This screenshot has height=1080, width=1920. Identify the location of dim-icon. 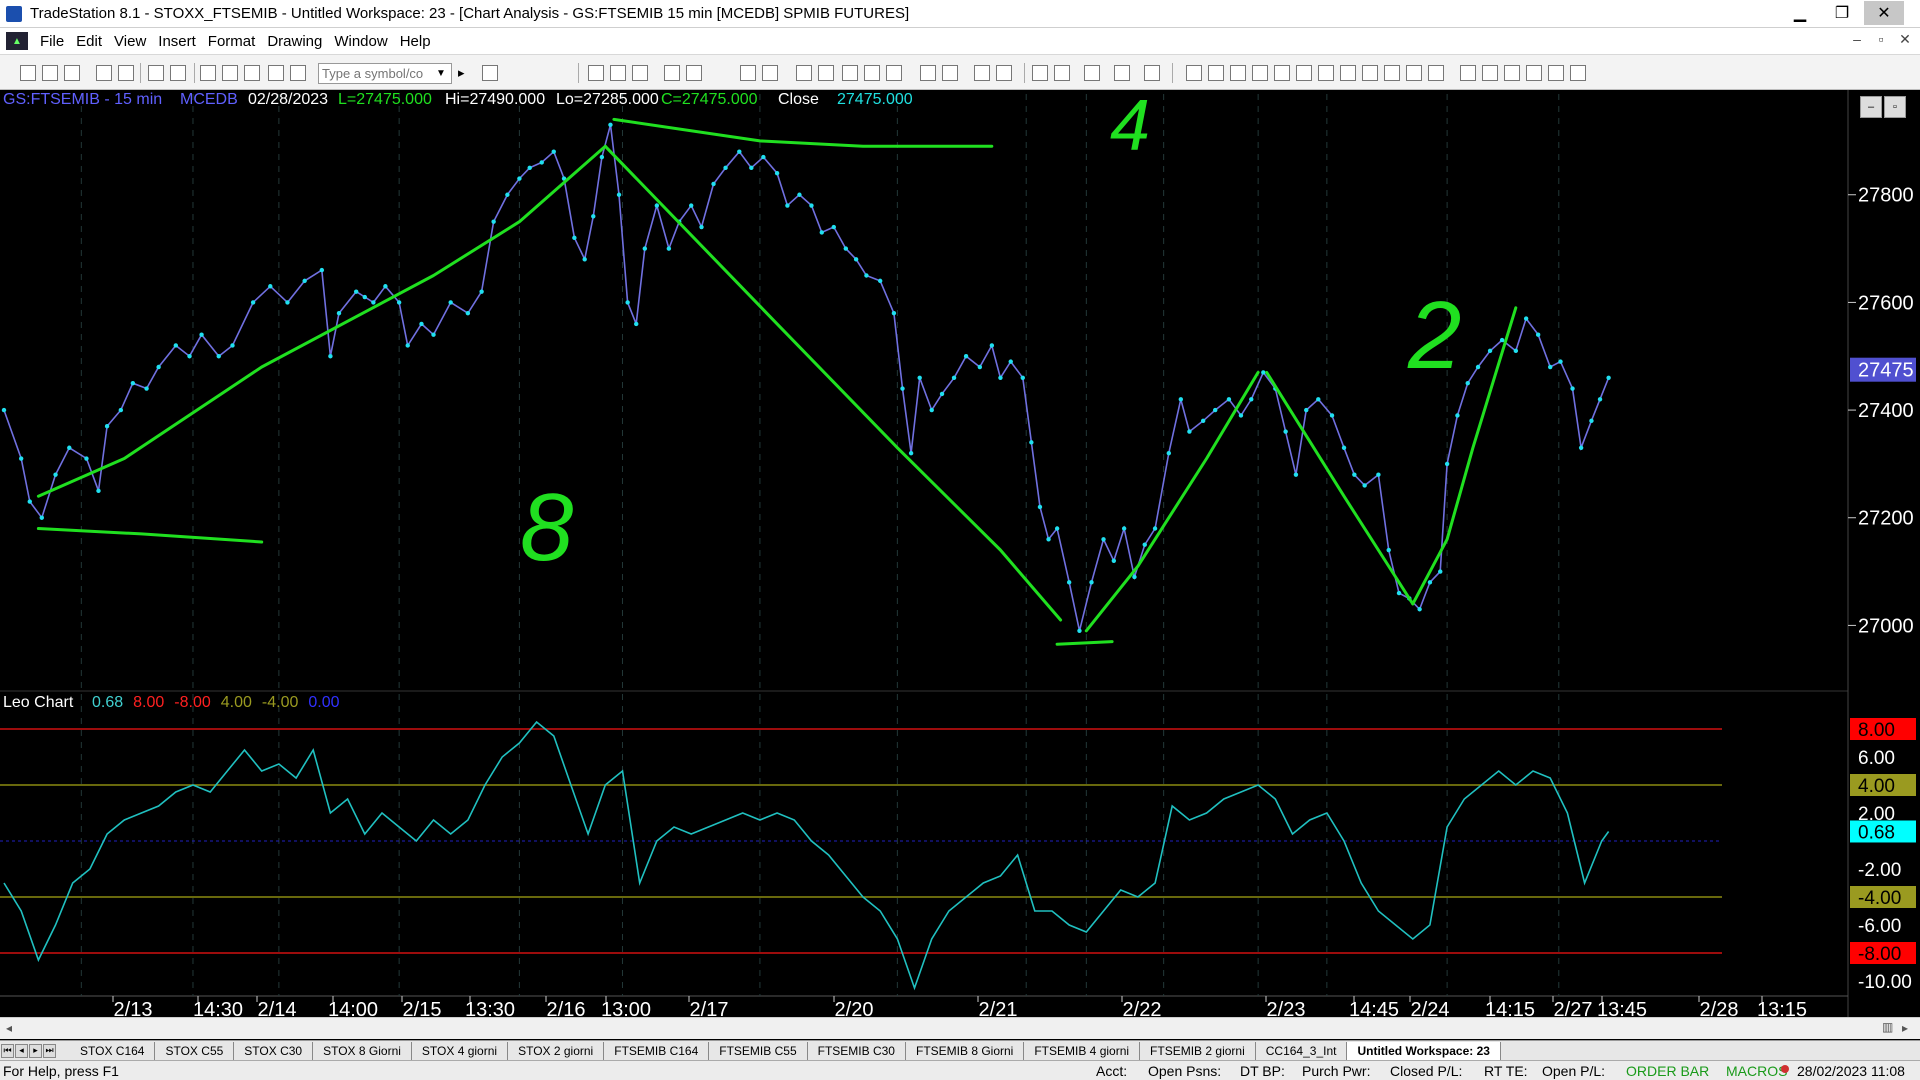
(1152, 73).